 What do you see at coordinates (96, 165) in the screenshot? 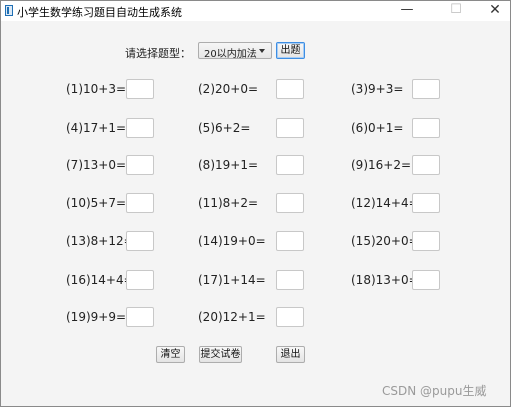
I see `question-label: (7)13+0=` at bounding box center [96, 165].